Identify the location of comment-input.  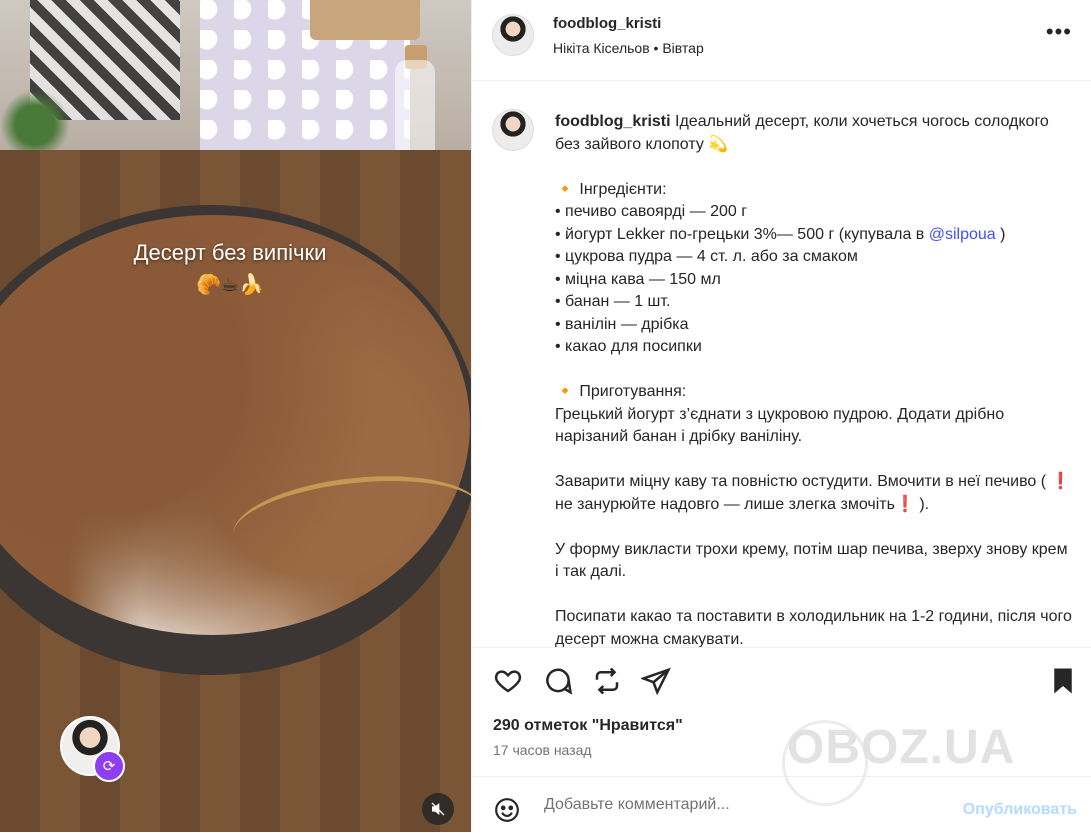
(744, 805).